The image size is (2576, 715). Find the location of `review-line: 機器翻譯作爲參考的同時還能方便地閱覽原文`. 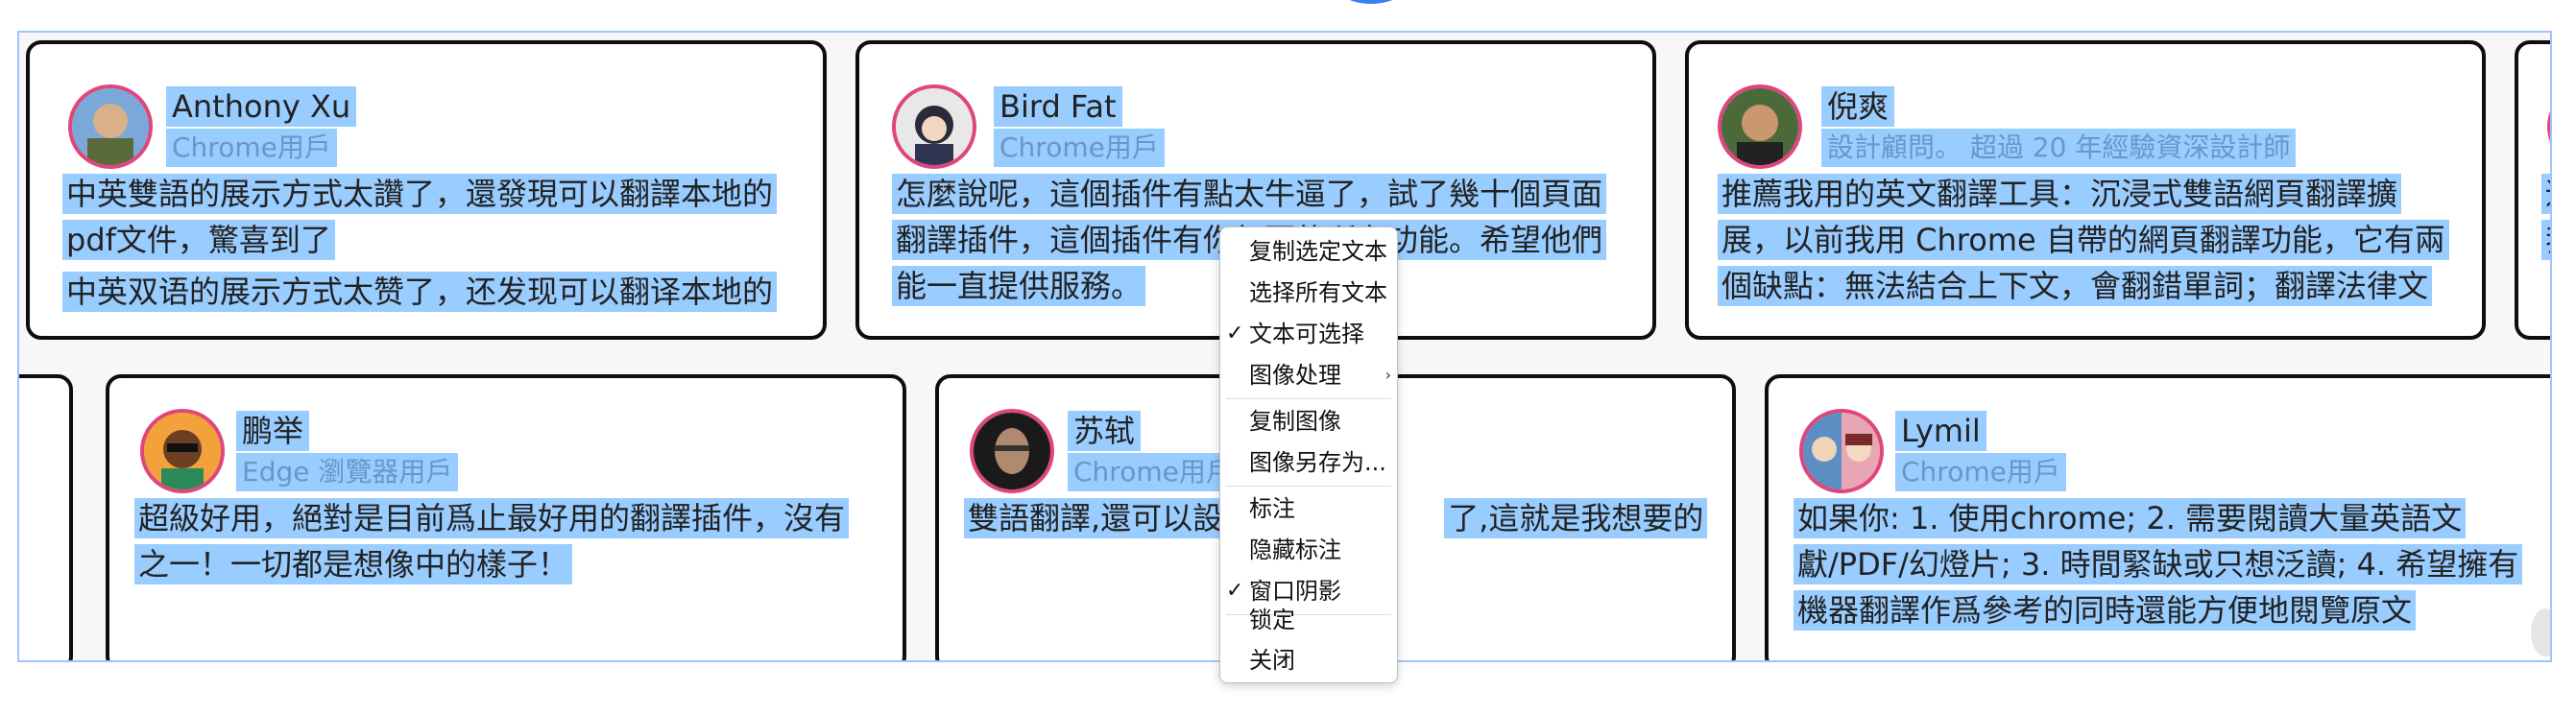

review-line: 機器翻譯作爲參考的同時還能方便地閱覽原文 is located at coordinates (2105, 610).